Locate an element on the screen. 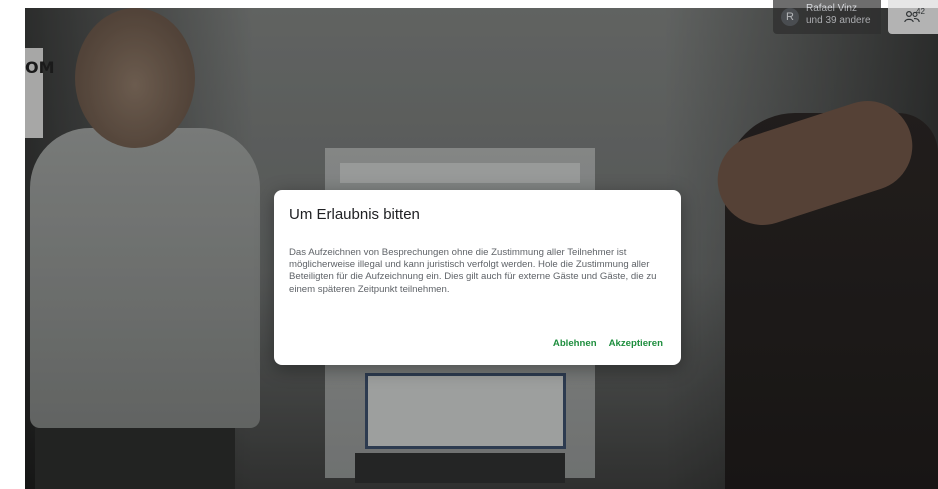 Image resolution: width=938 pixels, height=489 pixels. accept-button: Akzeptieren is located at coordinates (636, 343).